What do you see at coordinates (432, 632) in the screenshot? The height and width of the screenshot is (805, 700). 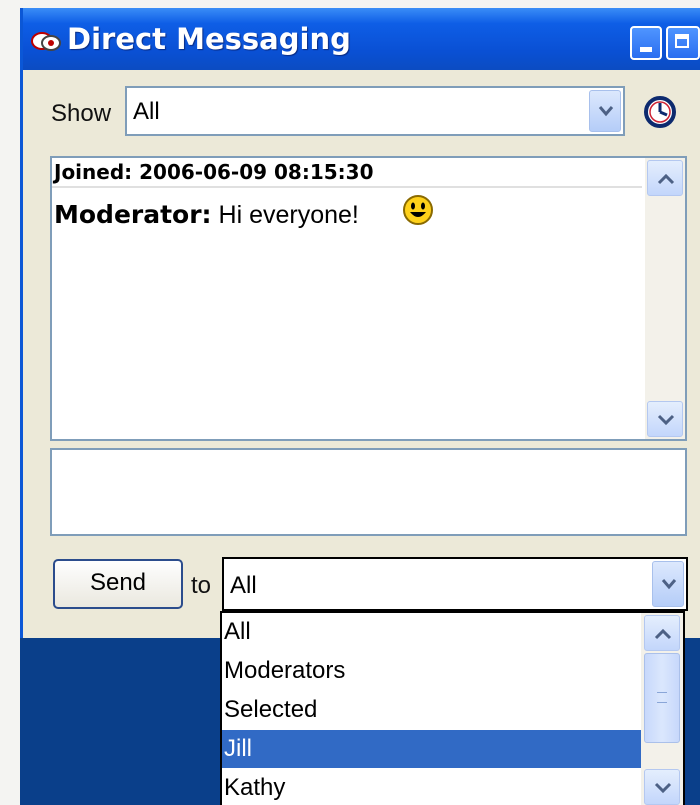 I see `dropdown-option-all: All` at bounding box center [432, 632].